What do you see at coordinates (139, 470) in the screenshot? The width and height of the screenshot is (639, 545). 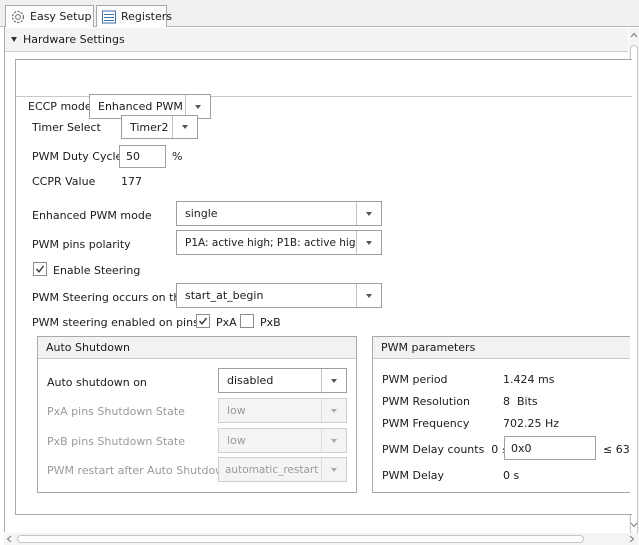 I see `pwm-restart-label: PWM restart after Auto Shutdown` at bounding box center [139, 470].